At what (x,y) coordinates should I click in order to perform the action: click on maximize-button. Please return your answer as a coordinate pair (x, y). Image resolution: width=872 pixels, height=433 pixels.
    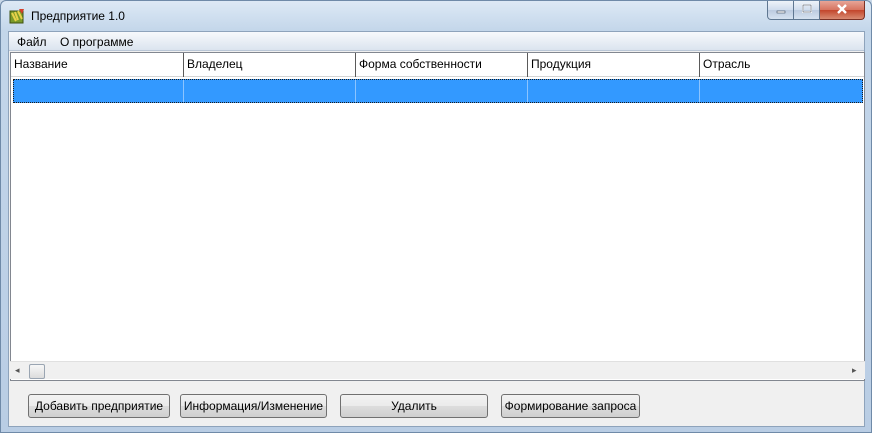
    Looking at the image, I should click on (807, 10).